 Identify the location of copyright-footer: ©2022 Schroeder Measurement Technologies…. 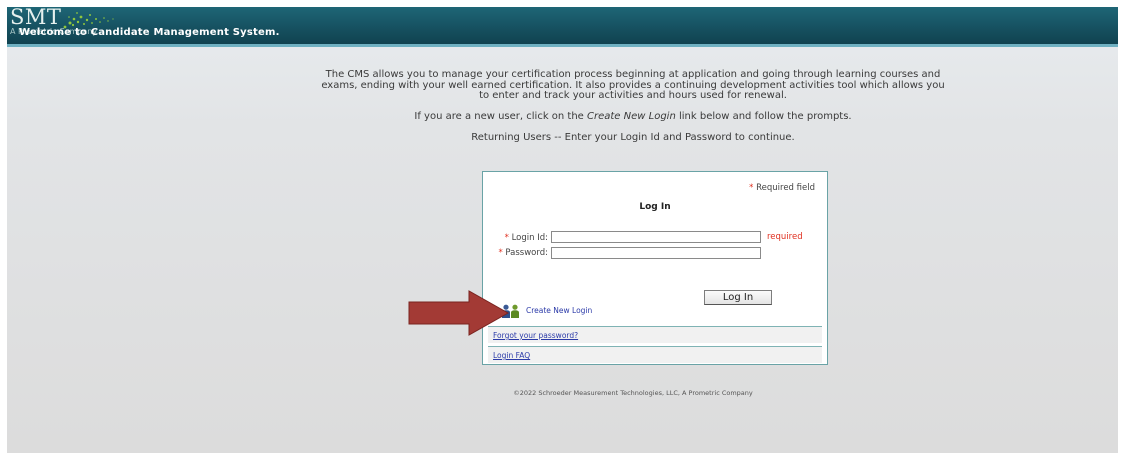
(633, 393).